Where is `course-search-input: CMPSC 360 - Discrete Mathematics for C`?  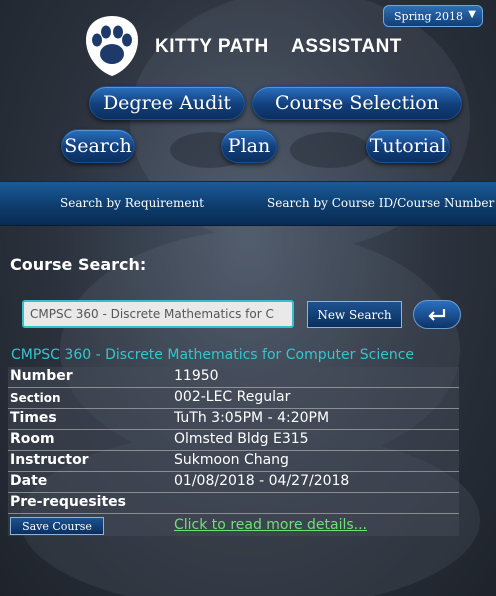
course-search-input: CMPSC 360 - Discrete Mathematics for C is located at coordinates (158, 314).